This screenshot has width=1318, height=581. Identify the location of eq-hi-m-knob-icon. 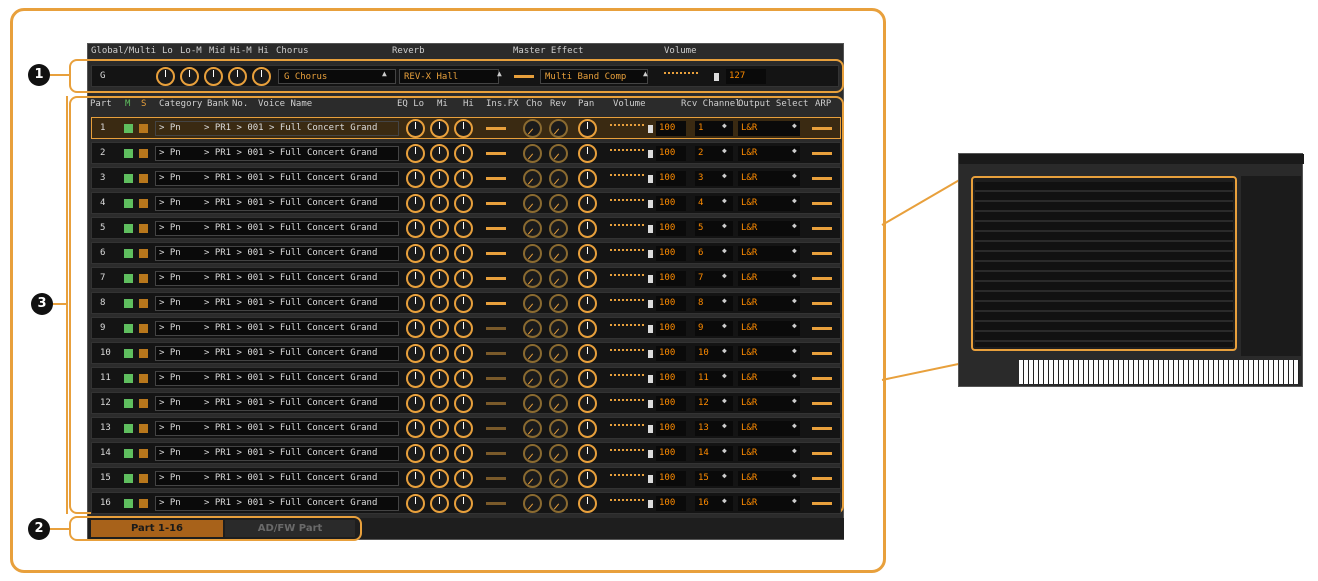
(237, 76).